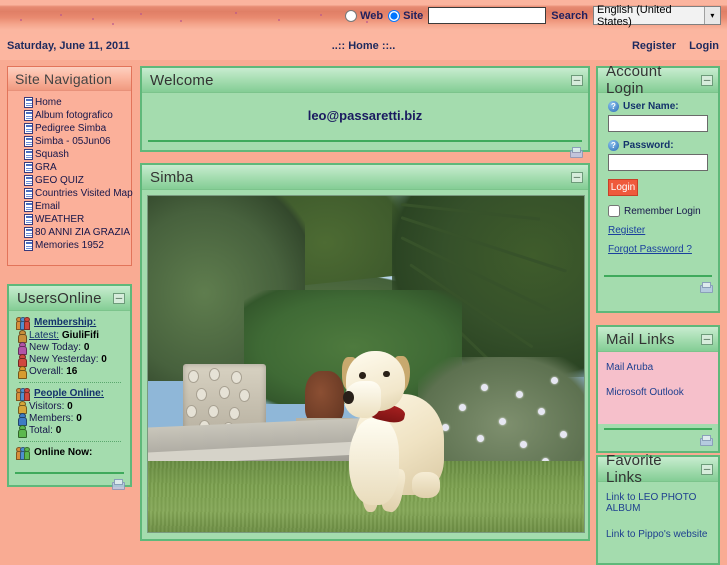 The height and width of the screenshot is (565, 727). I want to click on search-scope-web-radio, so click(351, 15).